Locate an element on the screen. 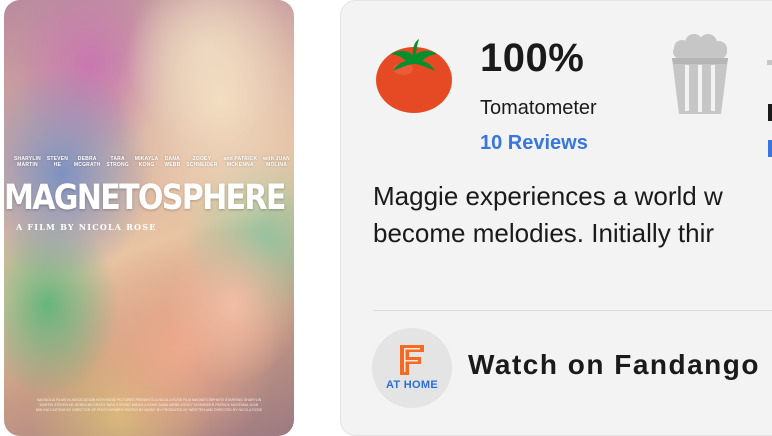 Image resolution: width=772 pixels, height=436 pixels. fandango-f-icon is located at coordinates (412, 360).